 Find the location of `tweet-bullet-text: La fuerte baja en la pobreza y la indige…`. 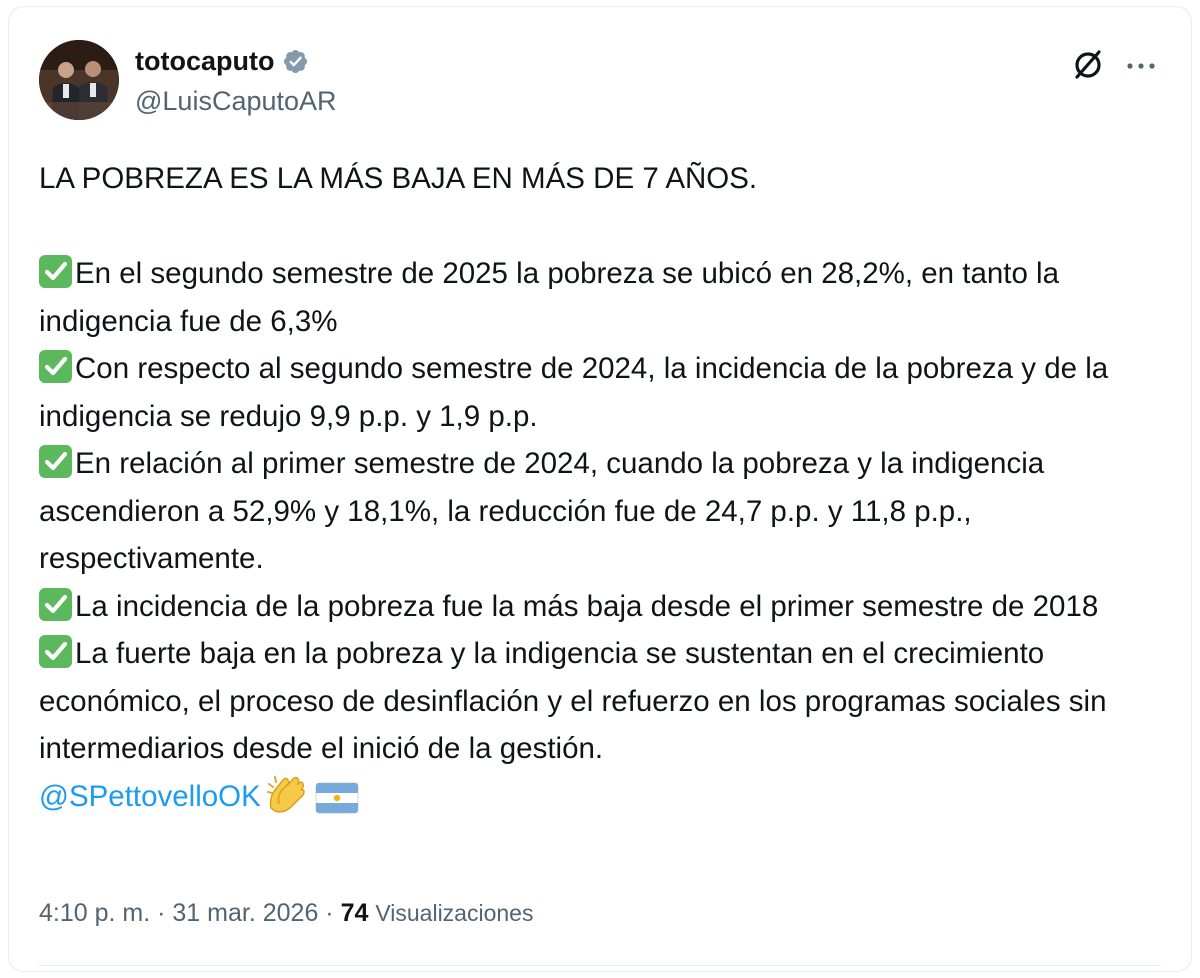

tweet-bullet-text: La fuerte baja en la pobreza y la indige… is located at coordinates (573, 701).